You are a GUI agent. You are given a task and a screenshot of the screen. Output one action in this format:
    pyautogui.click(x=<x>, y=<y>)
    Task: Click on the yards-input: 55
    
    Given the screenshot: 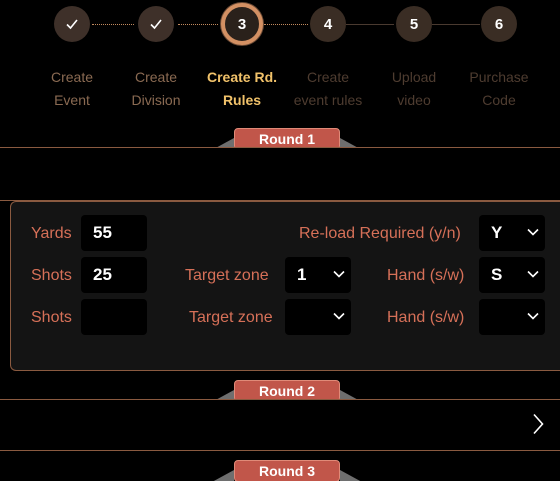 What is the action you would take?
    pyautogui.click(x=114, y=233)
    